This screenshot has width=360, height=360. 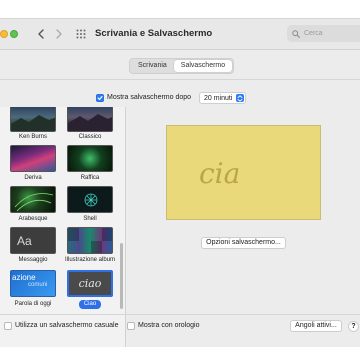 I want to click on label-raffica: Raffica, so click(x=90, y=178).